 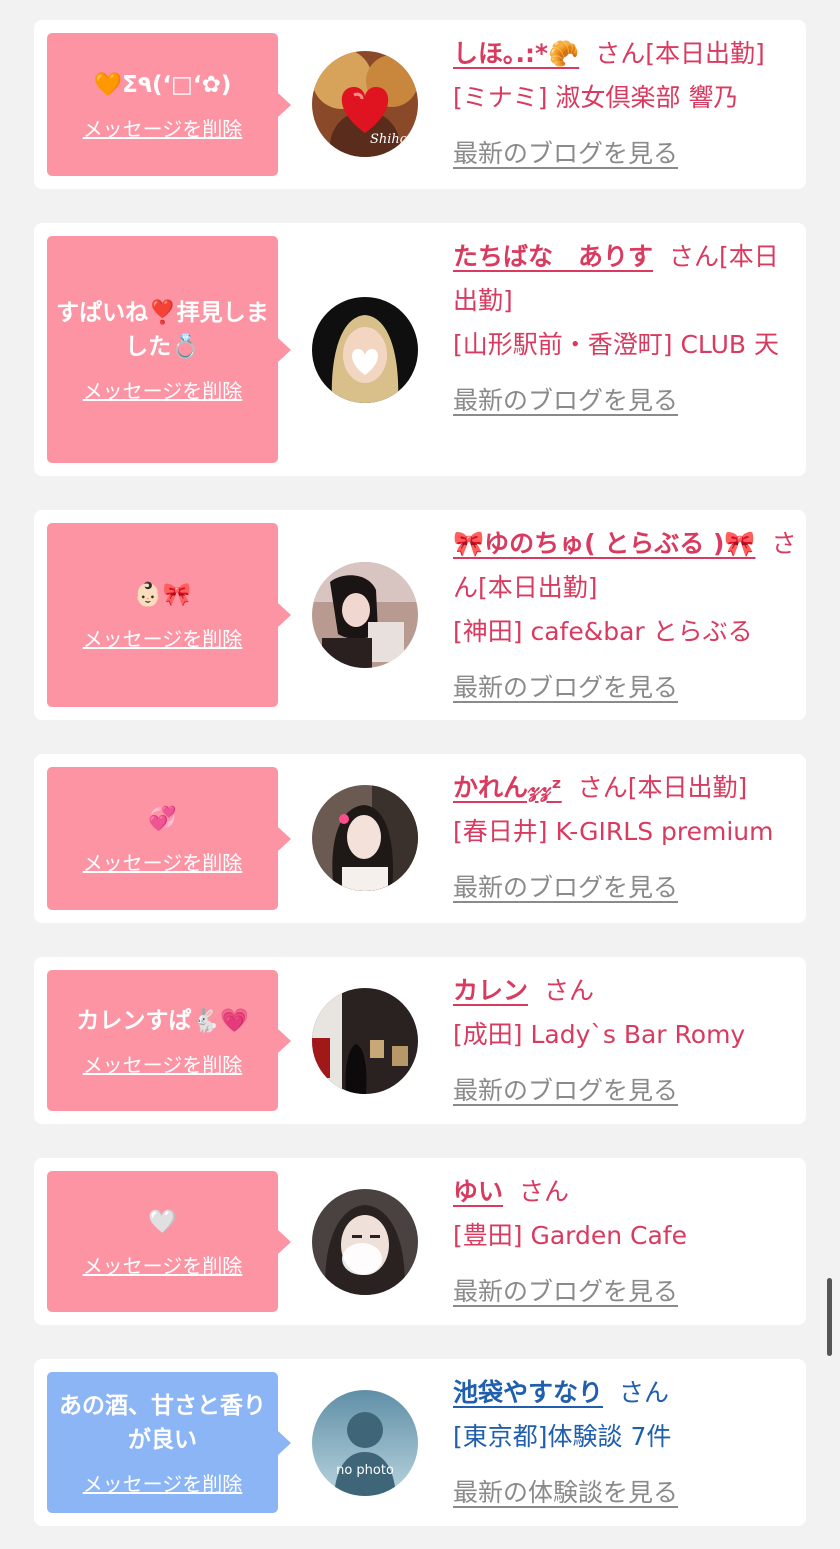 I want to click on shop-info: [神田] cafe&bar とらぶる, so click(x=603, y=631).